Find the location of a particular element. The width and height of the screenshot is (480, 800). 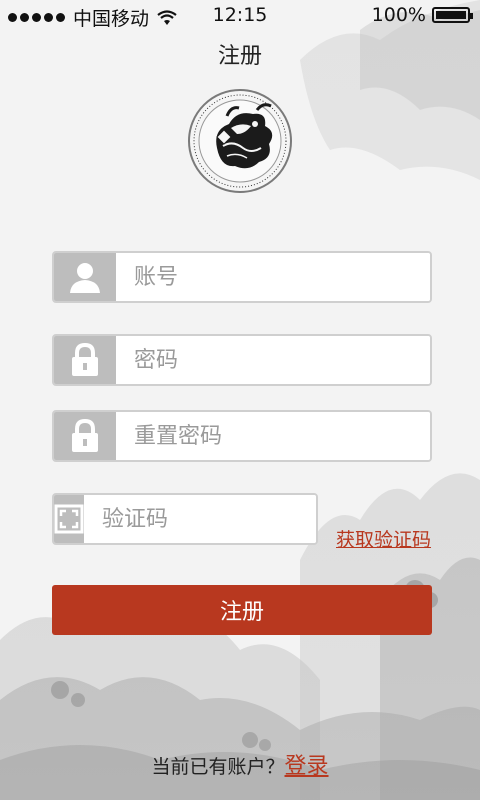

verification-code-field is located at coordinates (185, 519).